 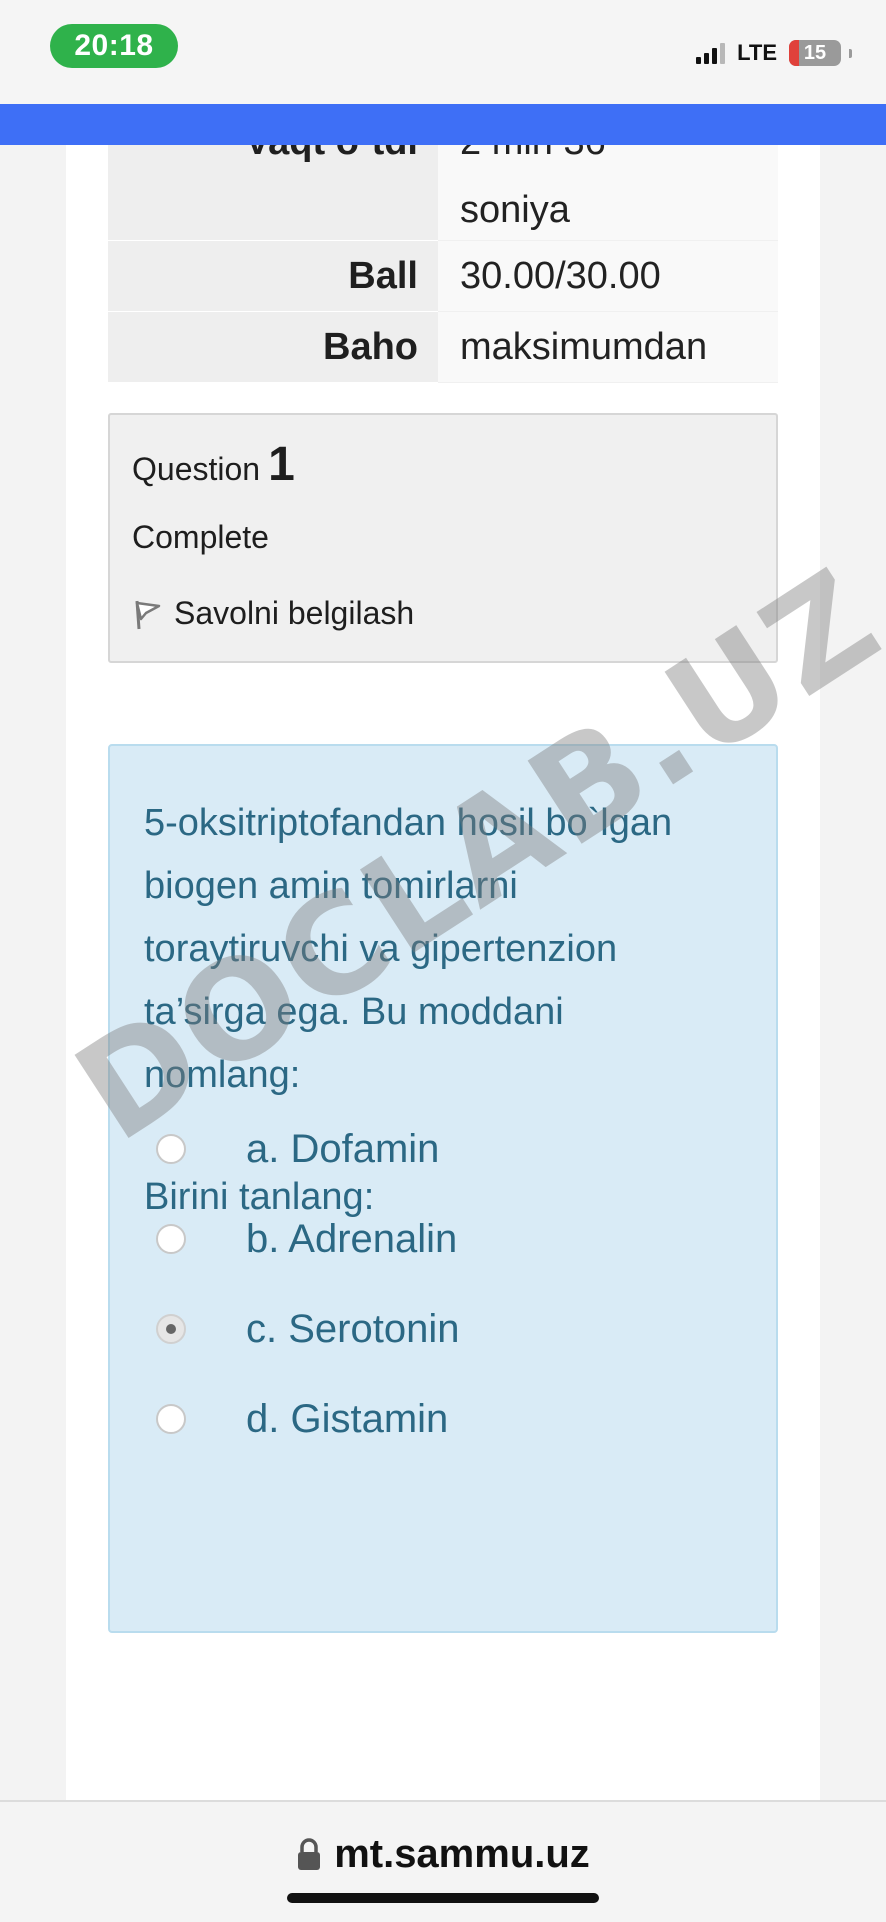 I want to click on status-indicators: LTE 15, so click(x=774, y=53).